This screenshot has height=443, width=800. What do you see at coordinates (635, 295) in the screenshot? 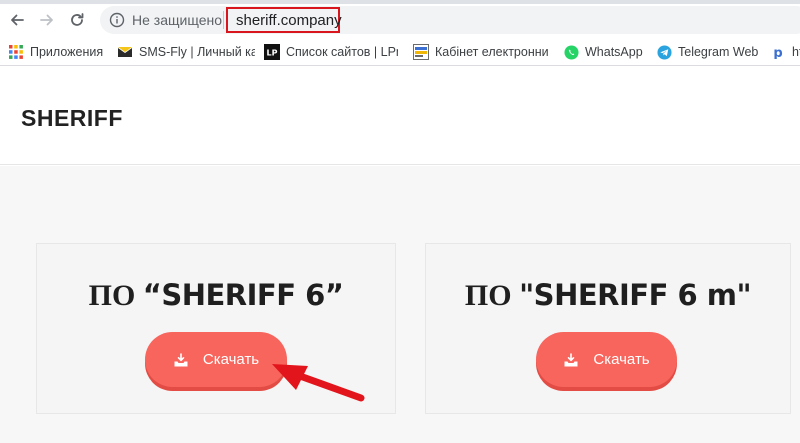
I see `card-title-name: "SHERIFF 6 m"` at bounding box center [635, 295].